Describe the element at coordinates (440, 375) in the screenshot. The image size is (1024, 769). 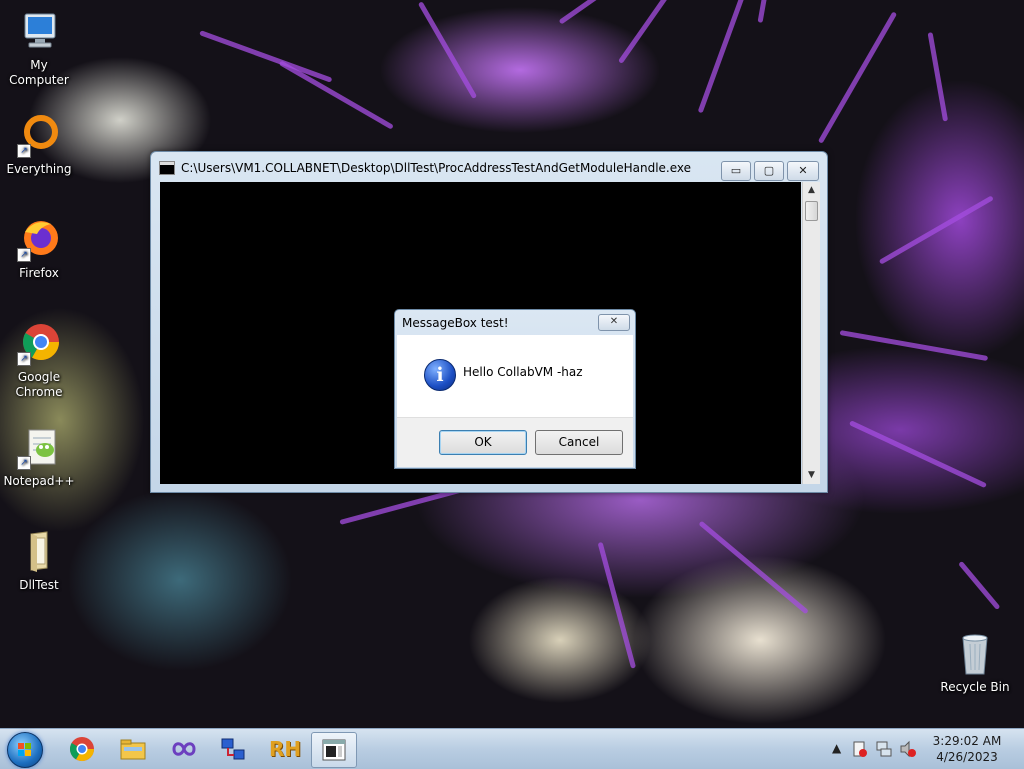
I see `info-icon: i` at that location.